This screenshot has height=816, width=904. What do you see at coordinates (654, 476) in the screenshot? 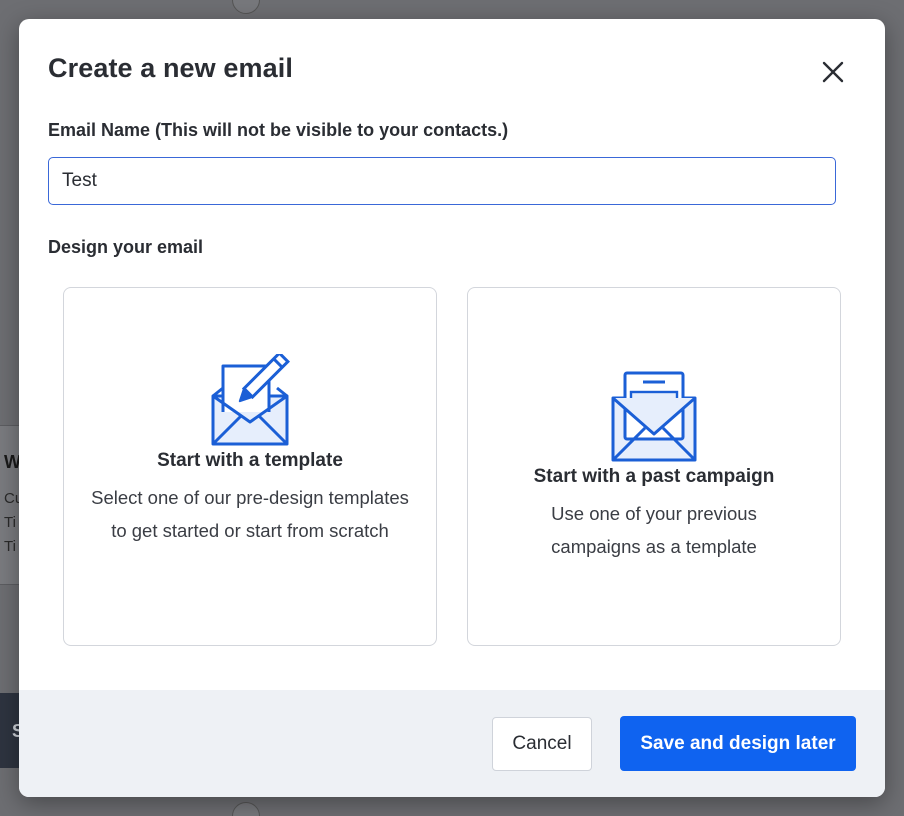
I see `past-campaign-card-title: Start with a past campaign` at bounding box center [654, 476].